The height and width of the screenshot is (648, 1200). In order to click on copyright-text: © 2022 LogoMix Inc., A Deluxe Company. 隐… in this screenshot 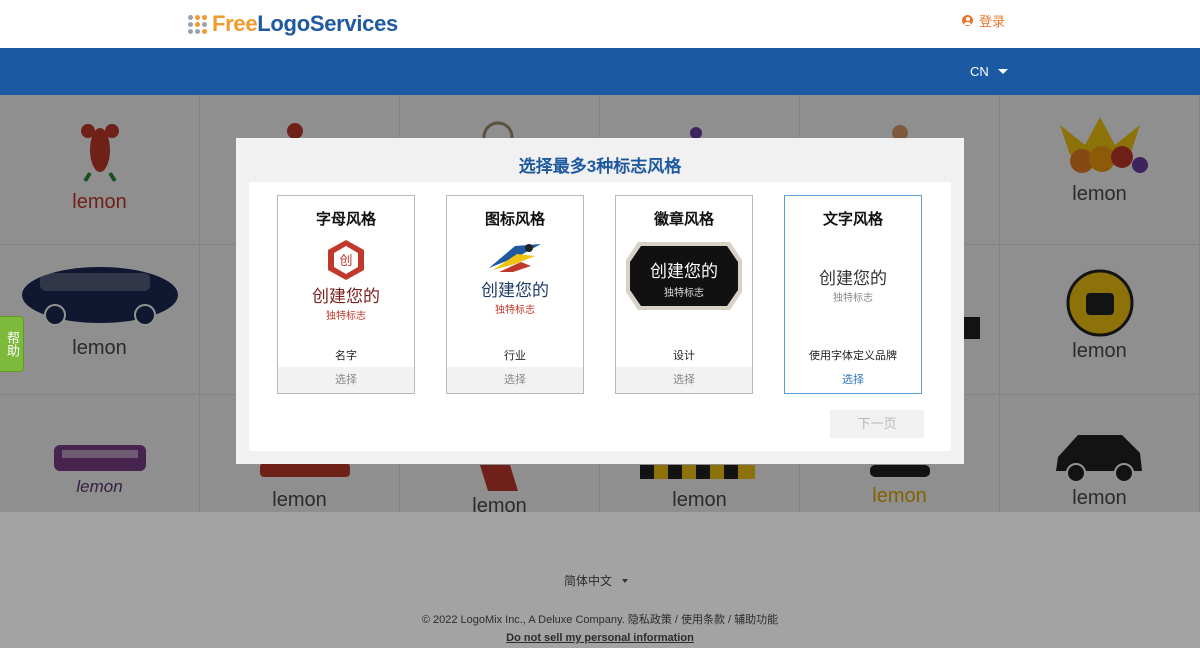, I will do `click(600, 620)`.